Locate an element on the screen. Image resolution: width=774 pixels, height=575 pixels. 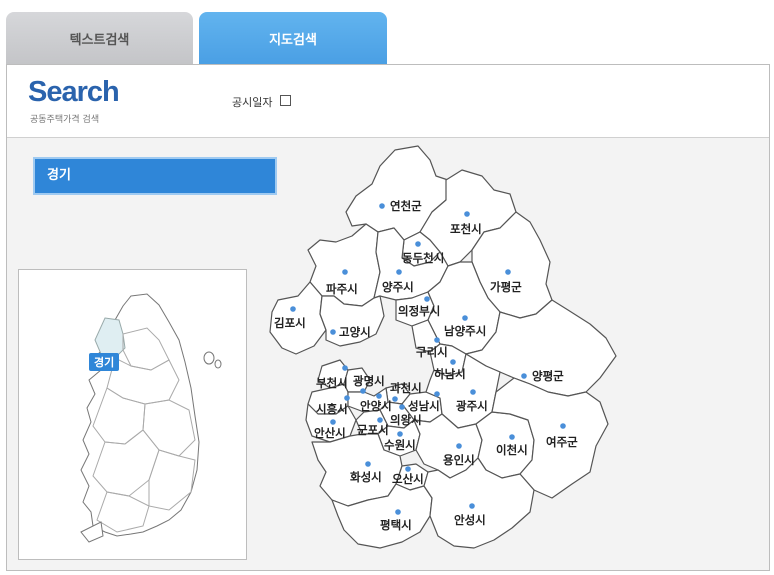
search-subtitle: 공동주택가격 검색 is located at coordinates (65, 120).